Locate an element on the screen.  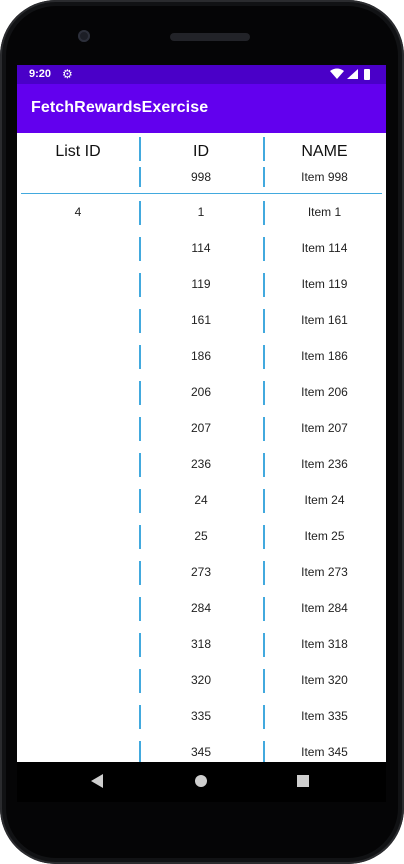
header-separator is located at coordinates (201, 193).